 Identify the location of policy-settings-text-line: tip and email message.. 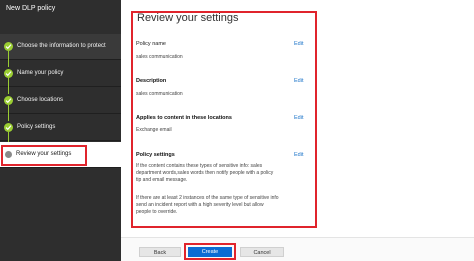
(162, 180).